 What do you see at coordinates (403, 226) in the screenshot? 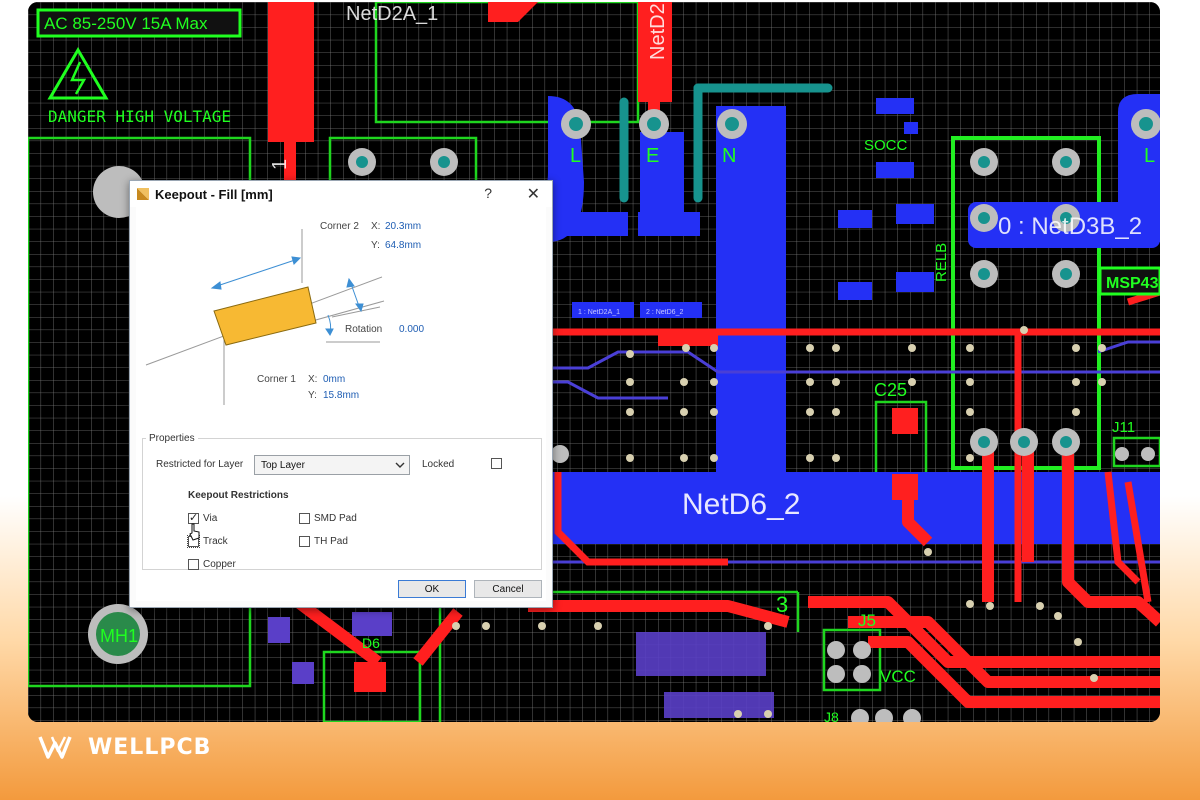
I see `corner2-x-value: 20.3mm` at bounding box center [403, 226].